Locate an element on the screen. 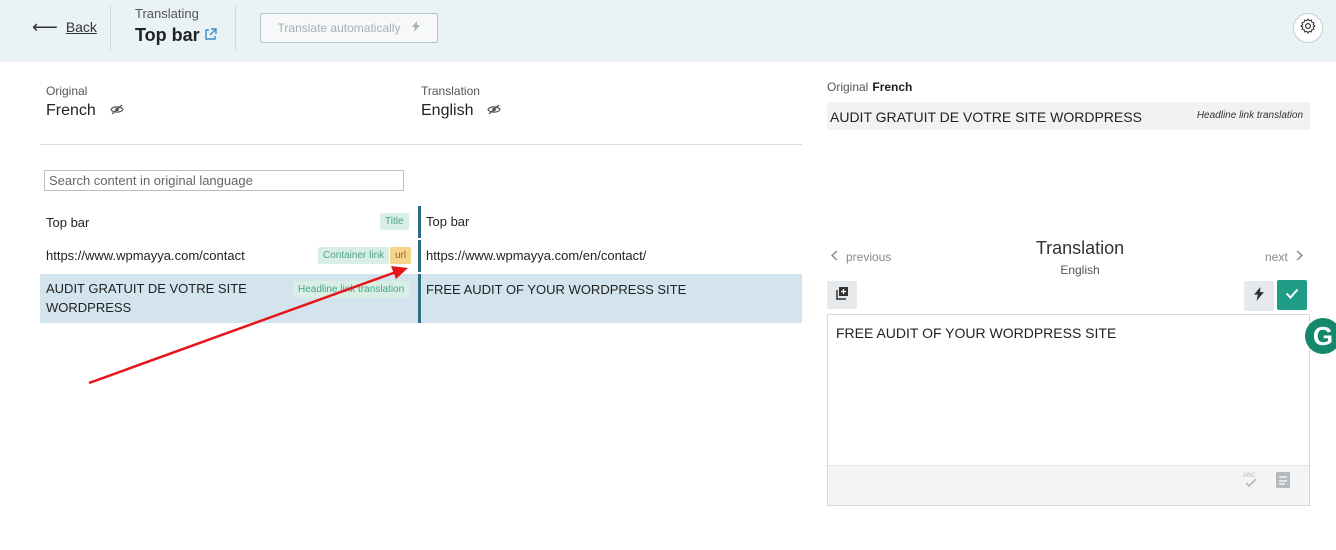 The width and height of the screenshot is (1336, 550). machine-translate-button is located at coordinates (1259, 296).